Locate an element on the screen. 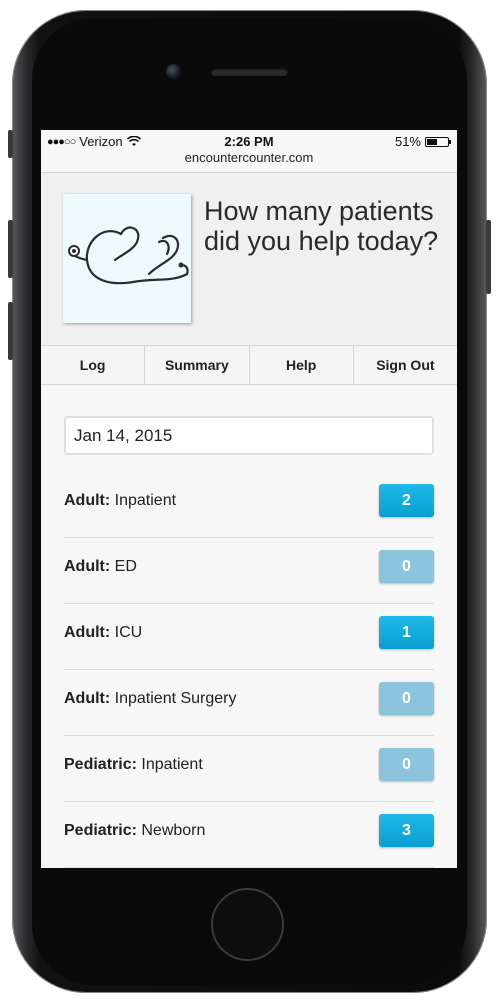 Image resolution: width=499 pixels, height=1000 pixels. home-button is located at coordinates (247, 924).